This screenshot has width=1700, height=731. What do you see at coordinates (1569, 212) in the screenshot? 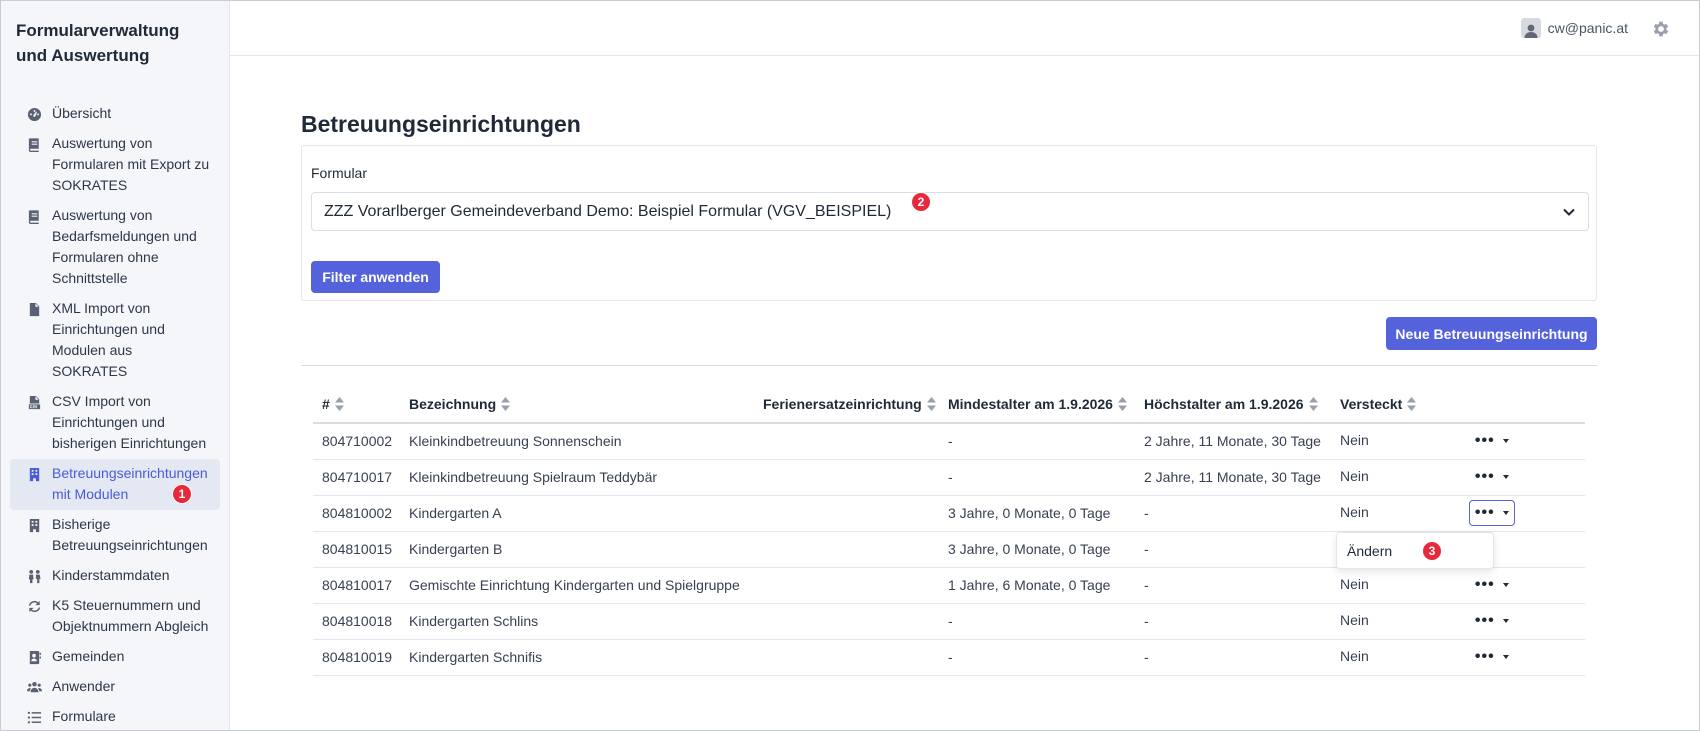
I see `chevron-down-icon` at bounding box center [1569, 212].